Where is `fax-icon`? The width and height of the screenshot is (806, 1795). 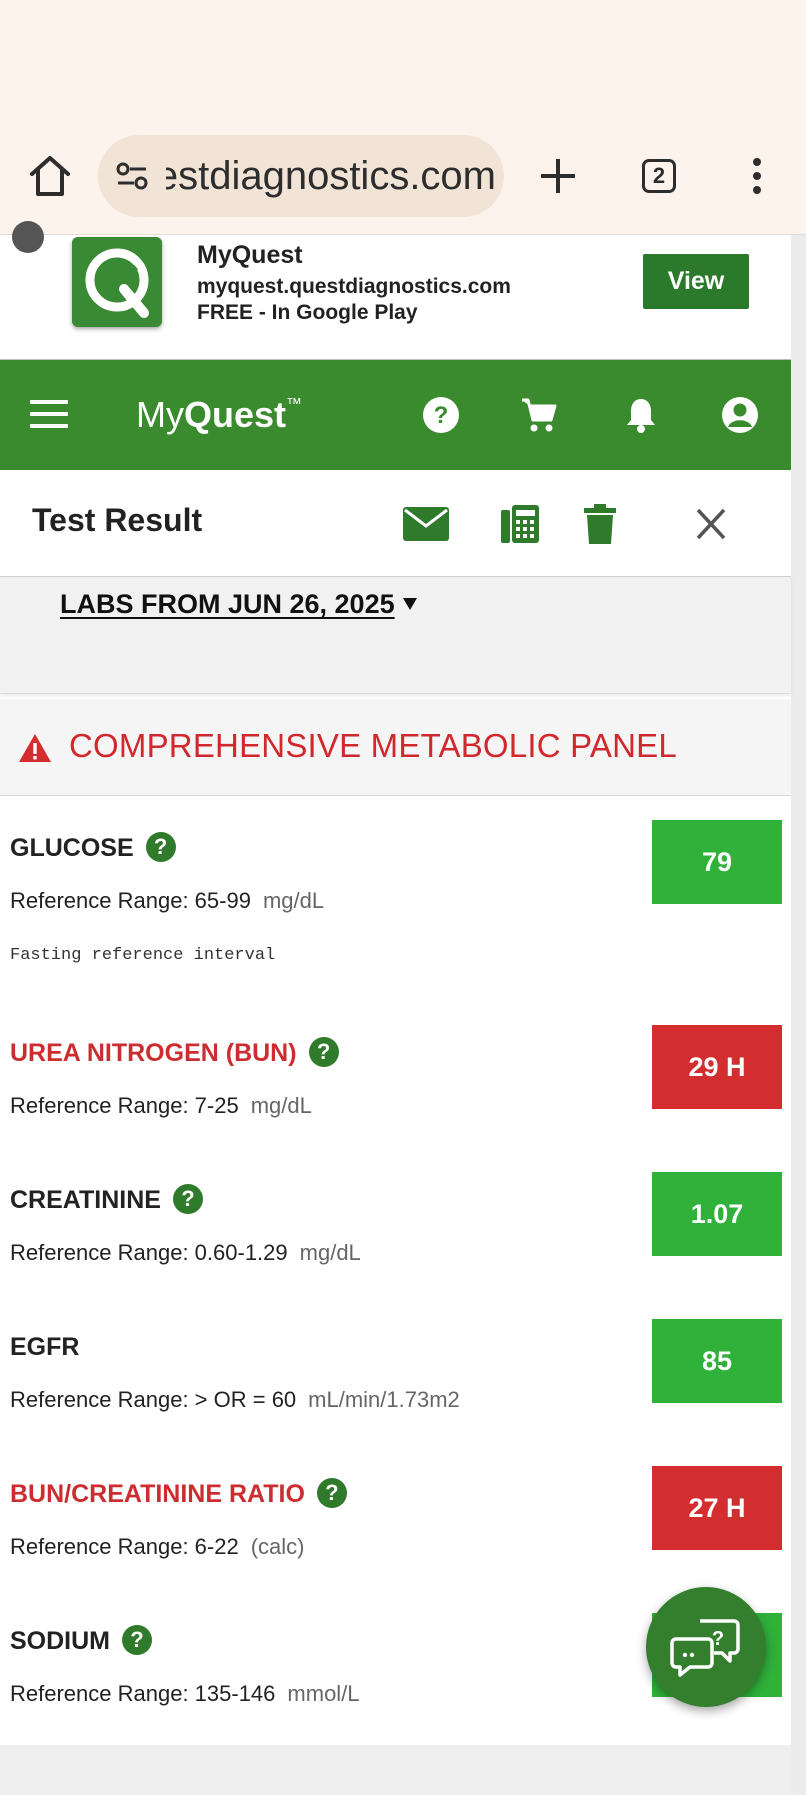 fax-icon is located at coordinates (520, 524).